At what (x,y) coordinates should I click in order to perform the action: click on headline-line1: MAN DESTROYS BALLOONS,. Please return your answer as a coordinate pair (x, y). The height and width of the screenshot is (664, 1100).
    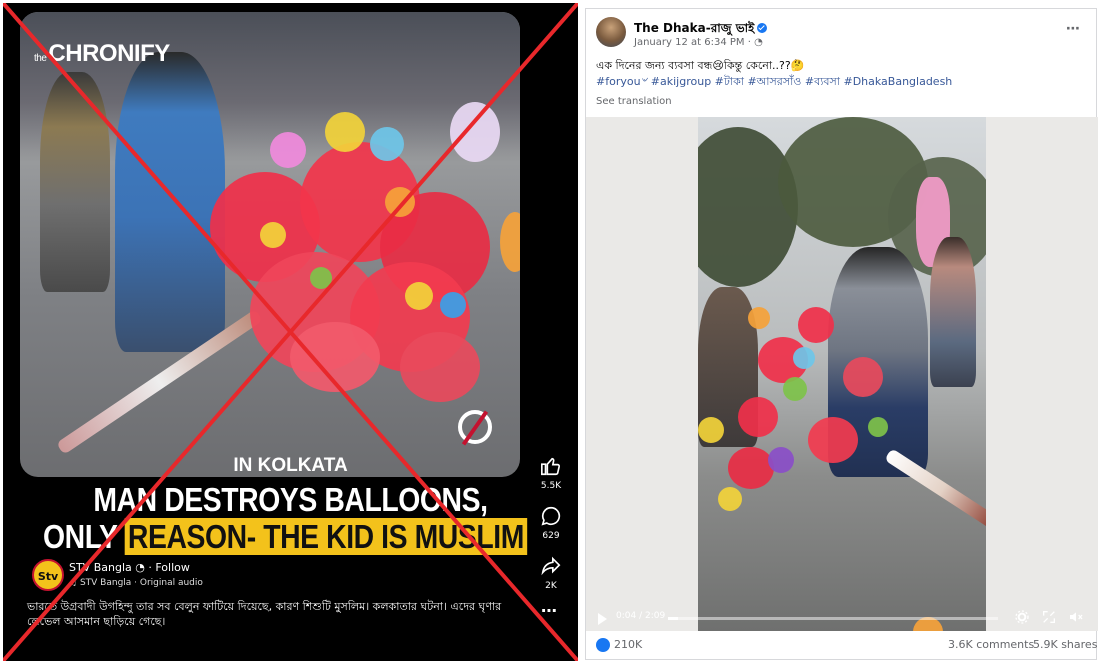
    Looking at the image, I should click on (290, 499).